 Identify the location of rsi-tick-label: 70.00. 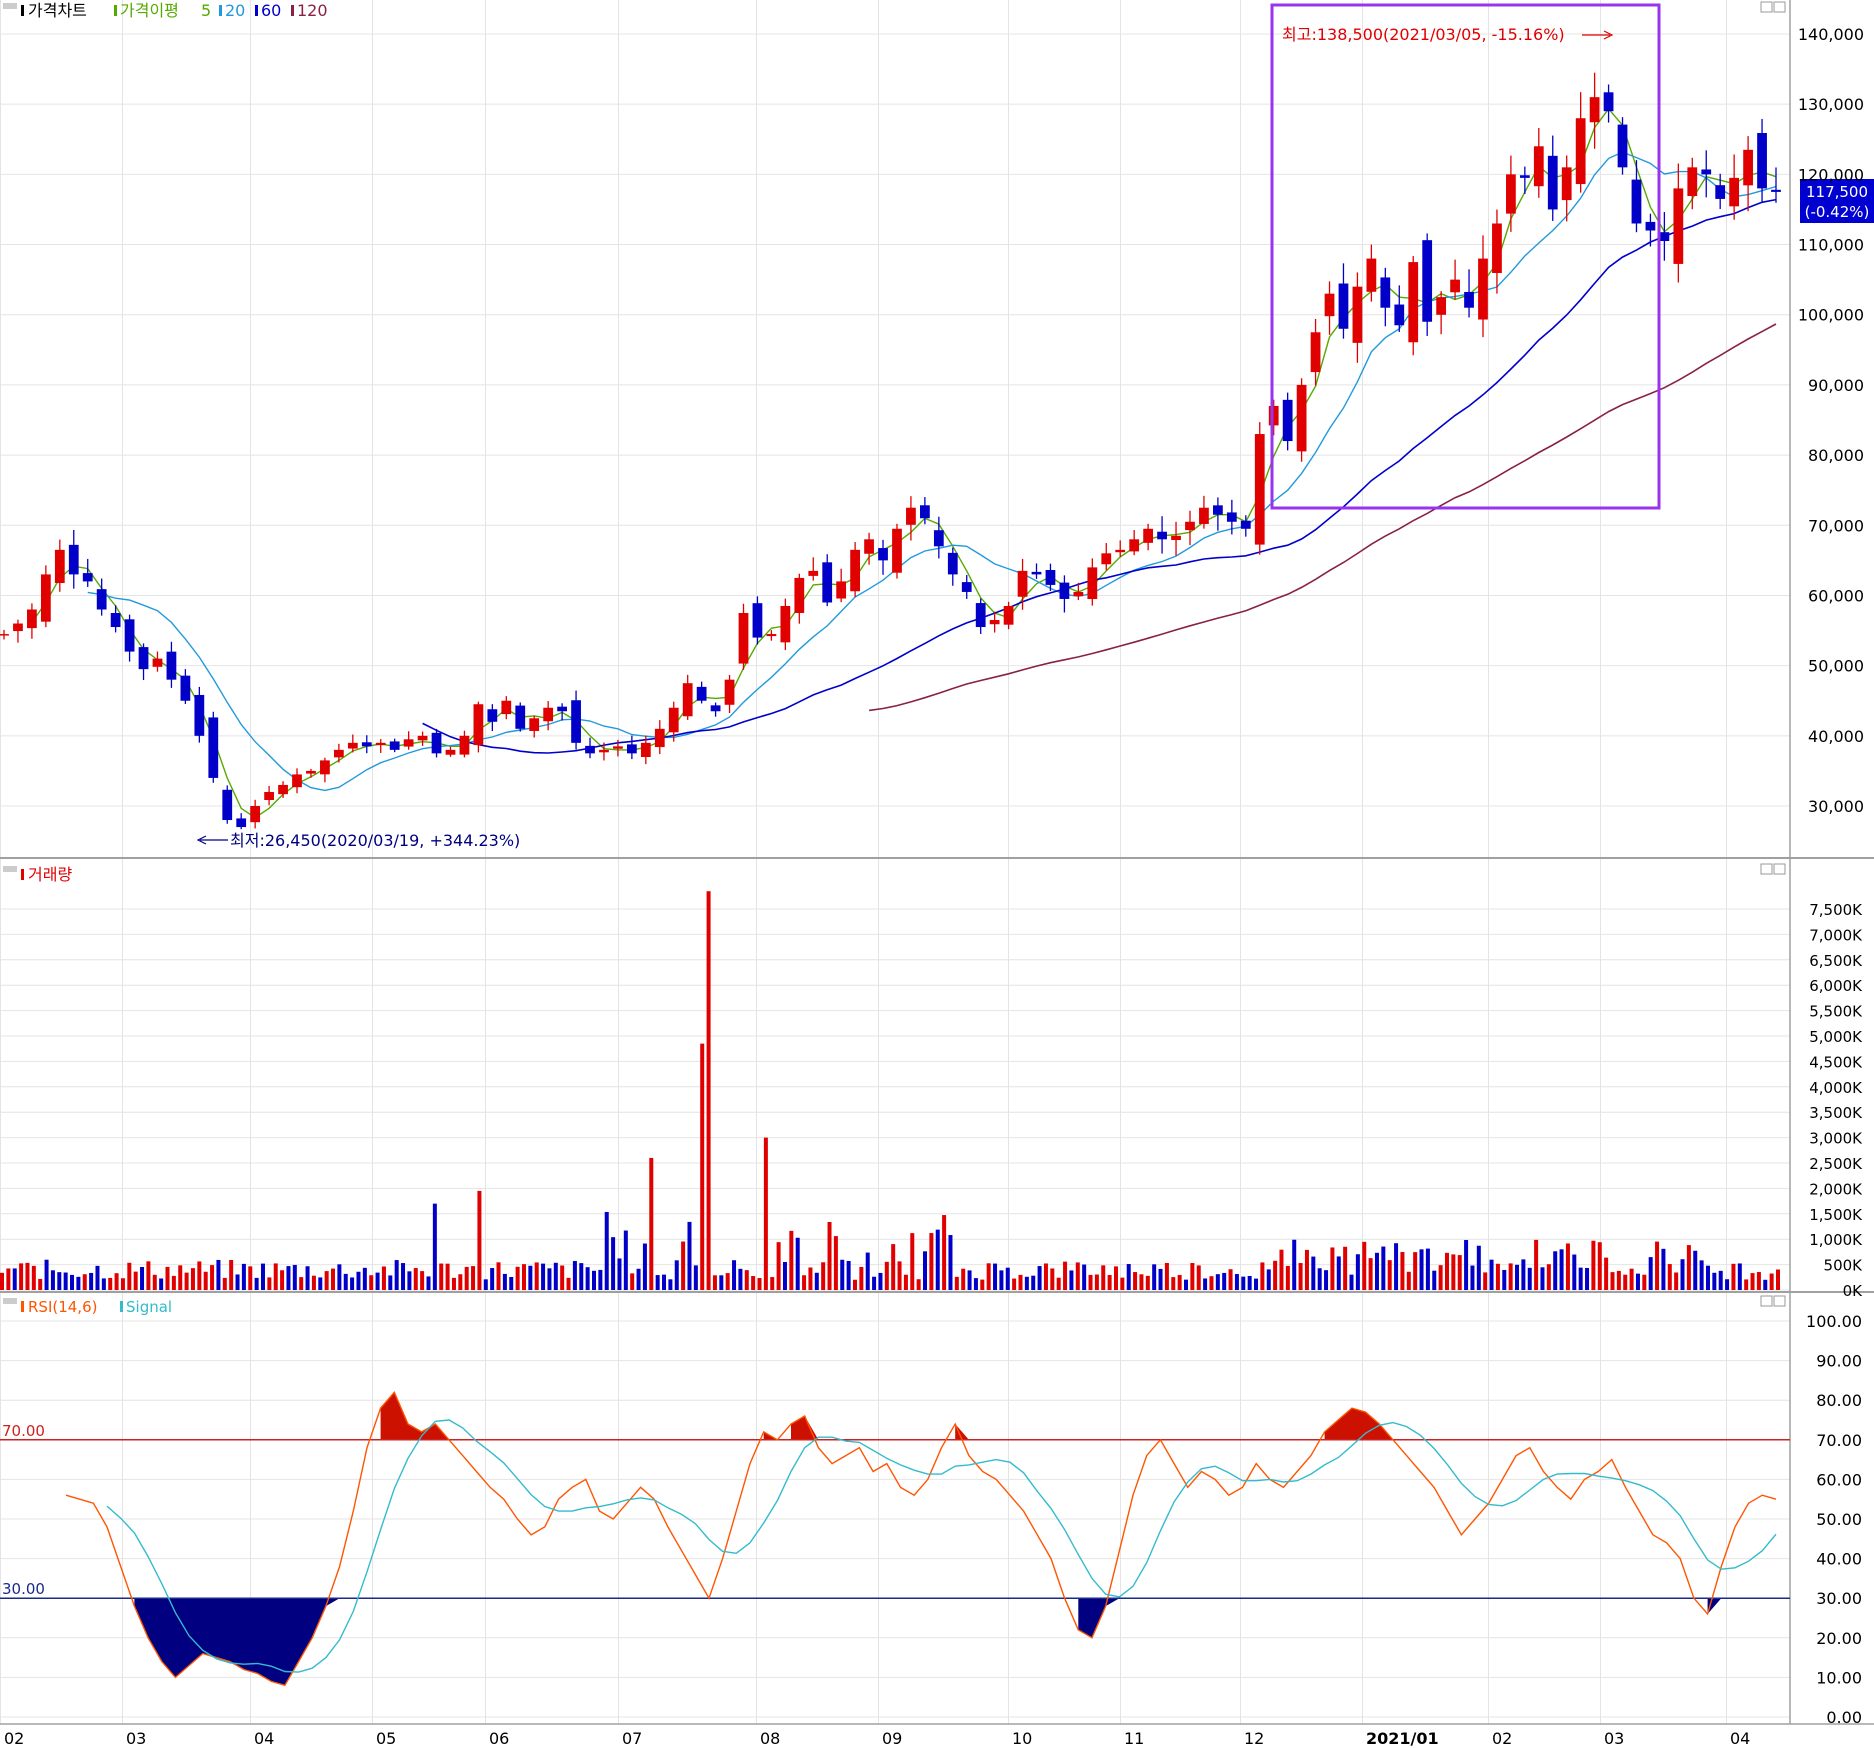
(1839, 1440).